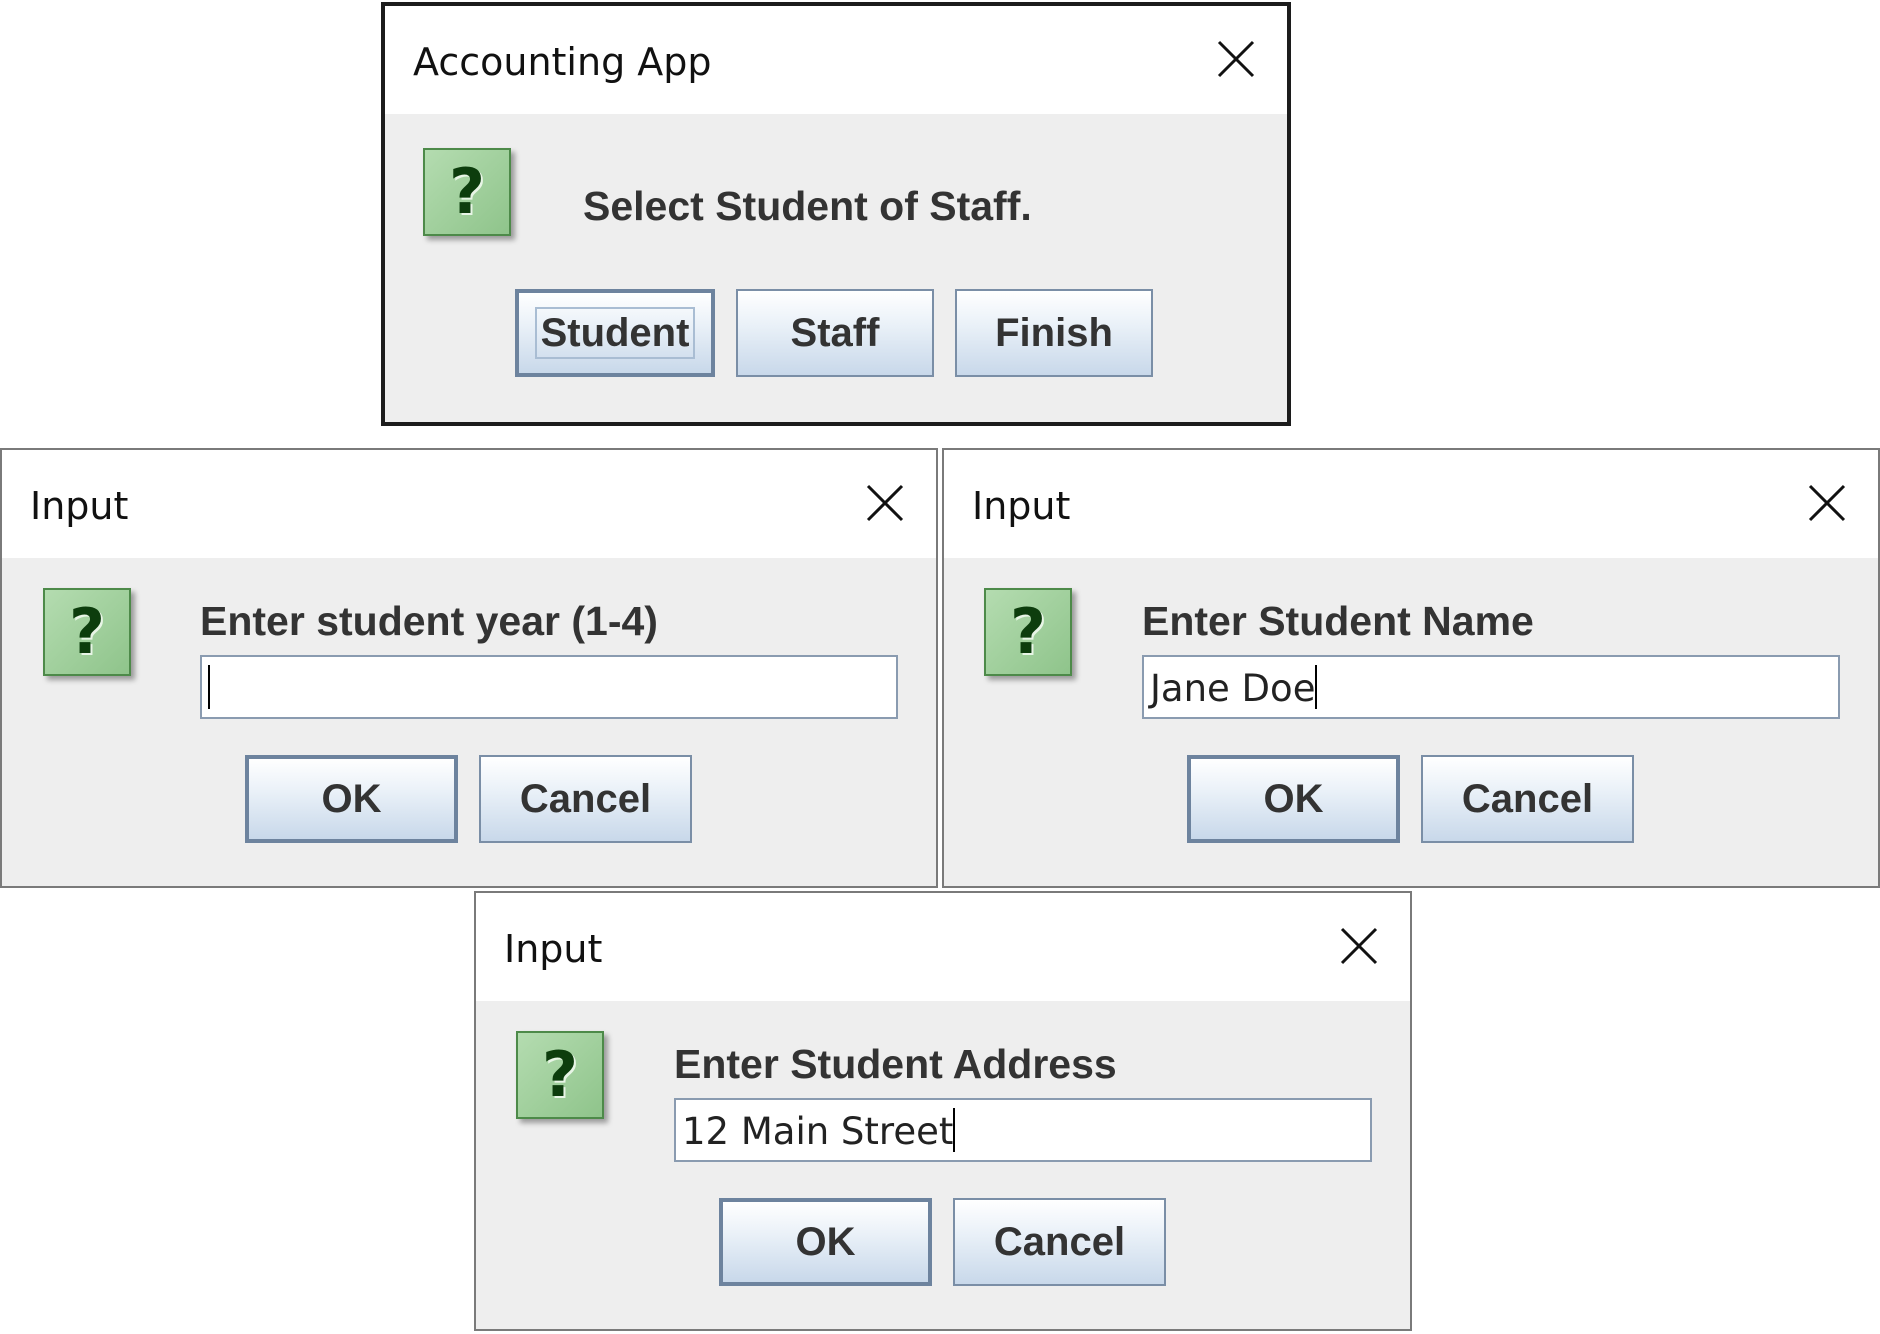 This screenshot has height=1334, width=1880. Describe the element at coordinates (562, 62) in the screenshot. I see `dialog-title: Accounting App` at that location.